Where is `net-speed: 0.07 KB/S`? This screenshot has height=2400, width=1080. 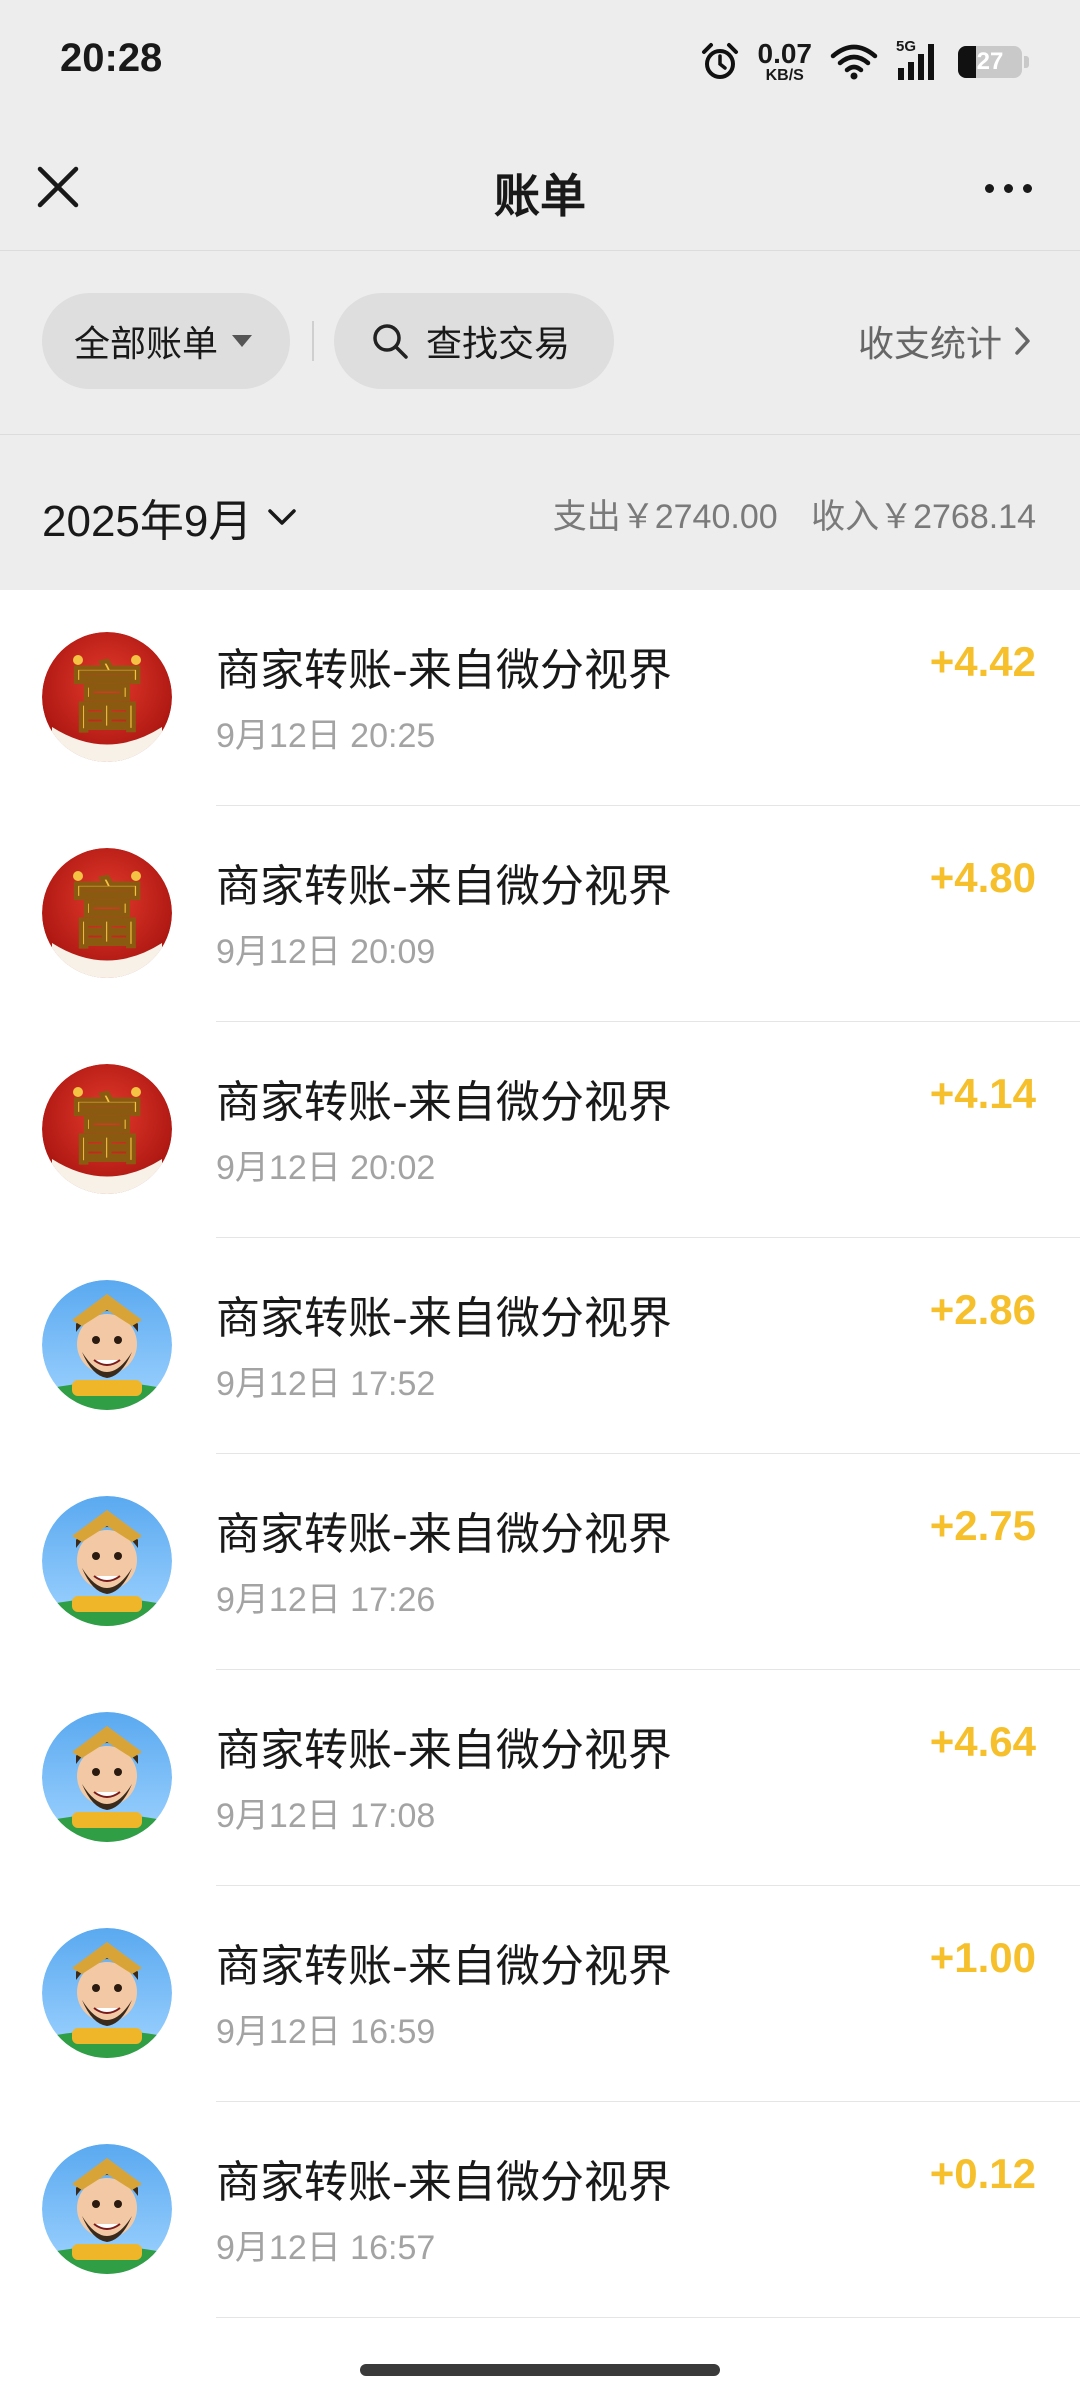
net-speed: 0.07 KB/S is located at coordinates (785, 62).